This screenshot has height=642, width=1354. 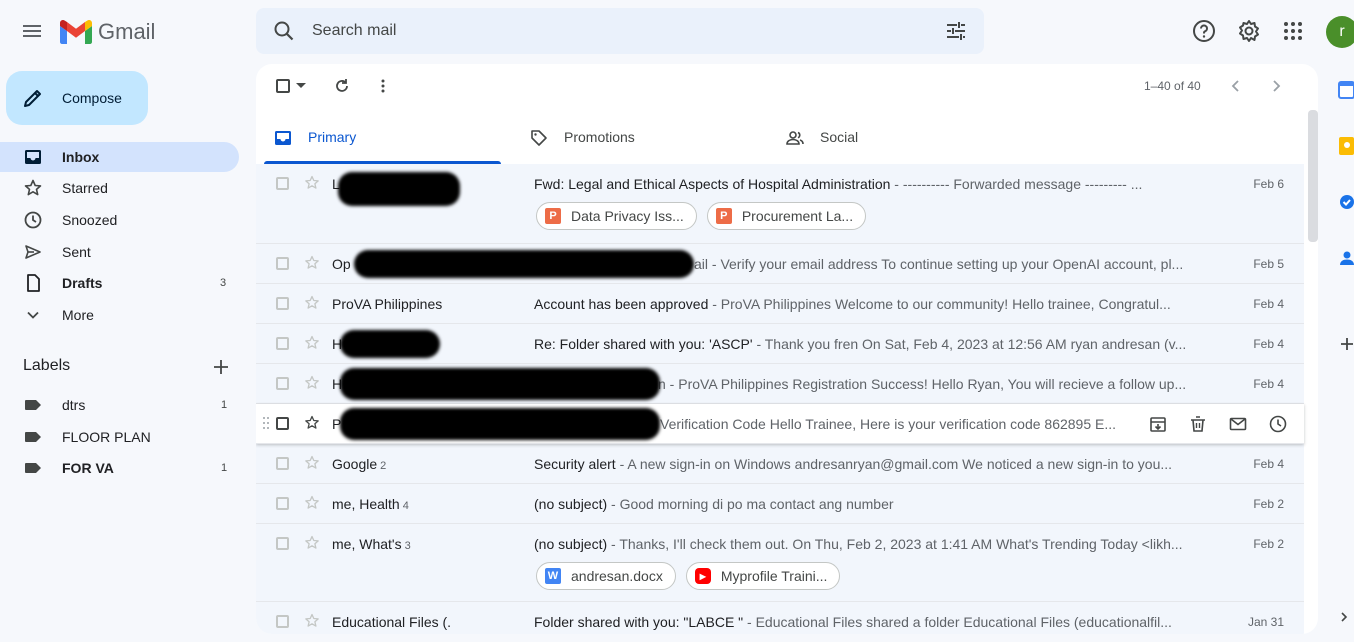 What do you see at coordinates (119, 188) in the screenshot?
I see `nav-item-starred: Starred` at bounding box center [119, 188].